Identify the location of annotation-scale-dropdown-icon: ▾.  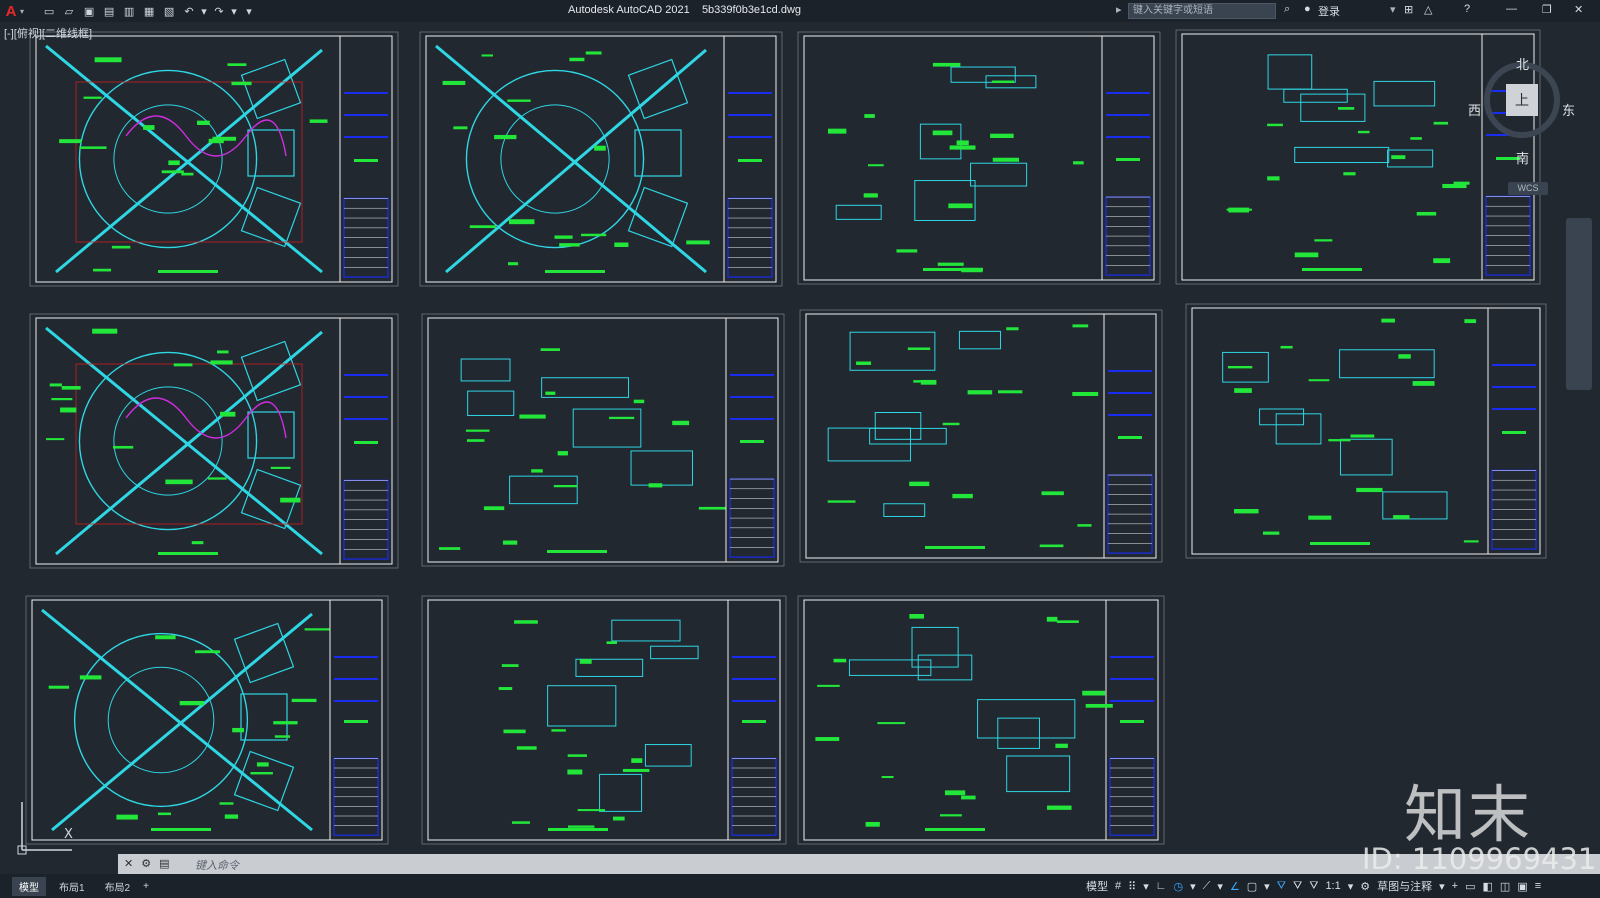
(1351, 886).